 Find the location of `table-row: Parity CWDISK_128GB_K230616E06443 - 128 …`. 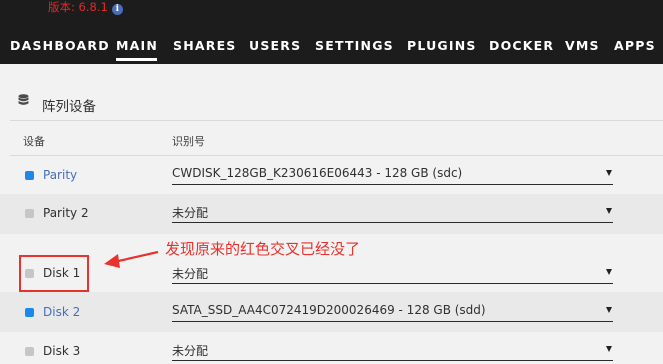

table-row: Parity CWDISK_128GB_K230616E06443 - 128 … is located at coordinates (331, 175).